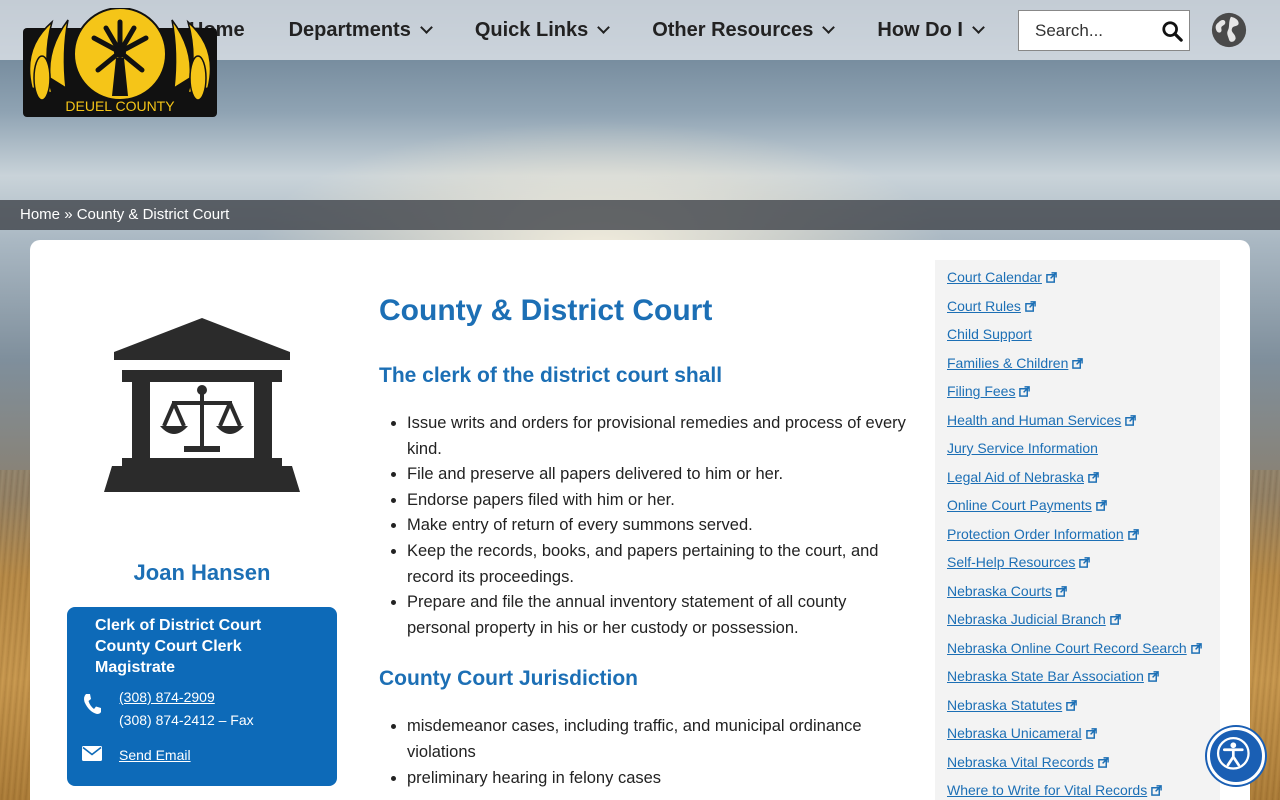 The width and height of the screenshot is (1280, 800). What do you see at coordinates (989, 334) in the screenshot?
I see `sidebar-link: Child Support` at bounding box center [989, 334].